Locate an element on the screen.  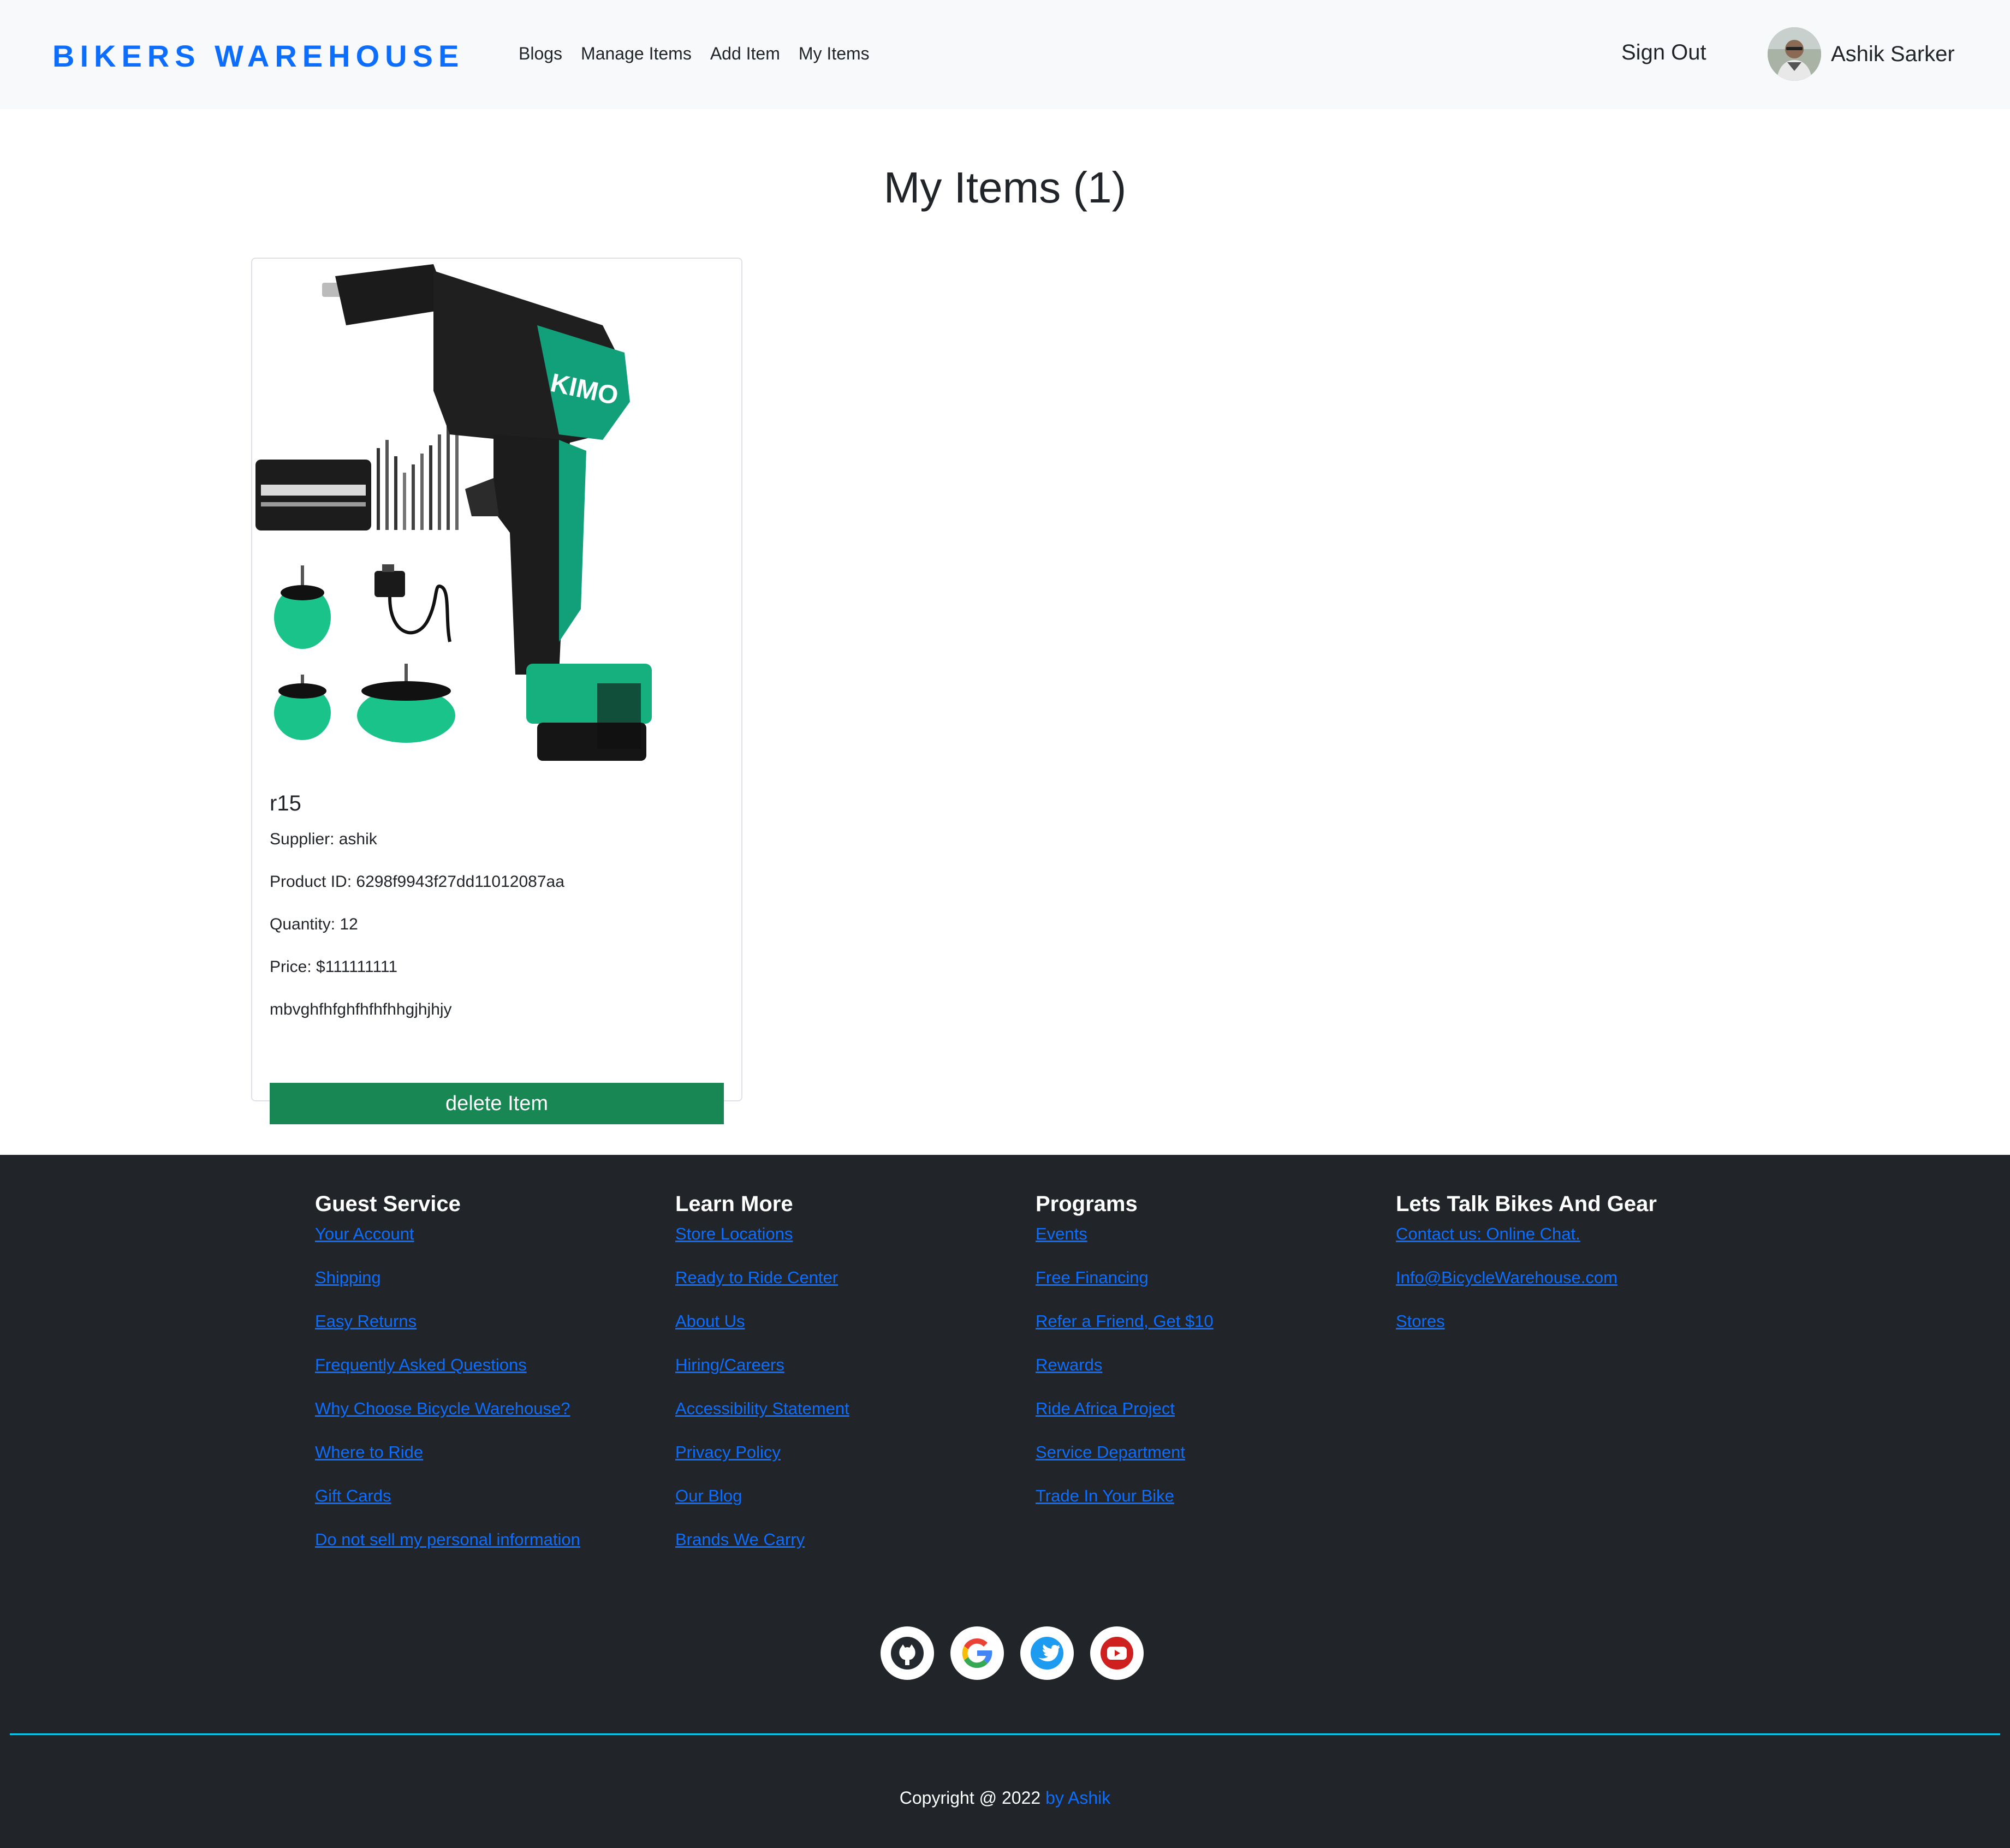
brand-logo: BIKERS WAREHOUSE is located at coordinates (258, 56).